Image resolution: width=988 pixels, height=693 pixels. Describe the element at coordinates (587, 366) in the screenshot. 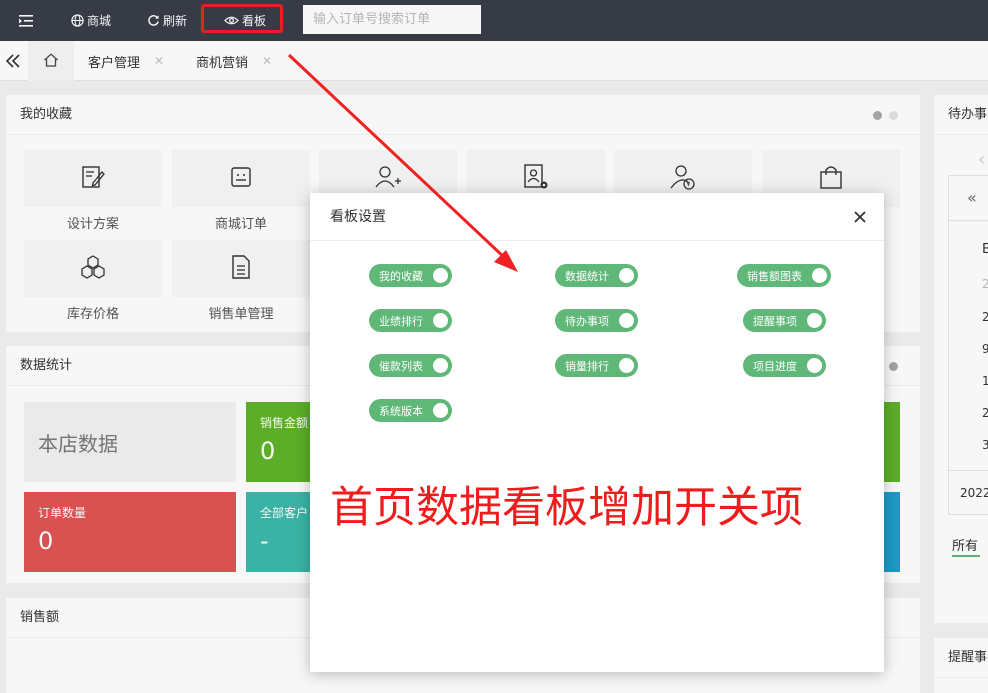

I see `switch-label: 销量排行` at that location.